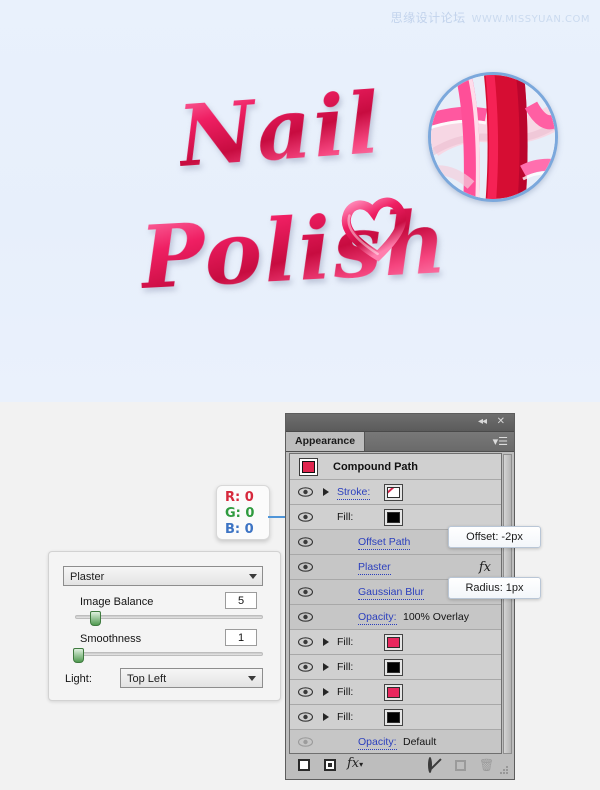 The image size is (600, 790). I want to click on row-label-gaussian-blur: Gaussian Blur, so click(391, 593).